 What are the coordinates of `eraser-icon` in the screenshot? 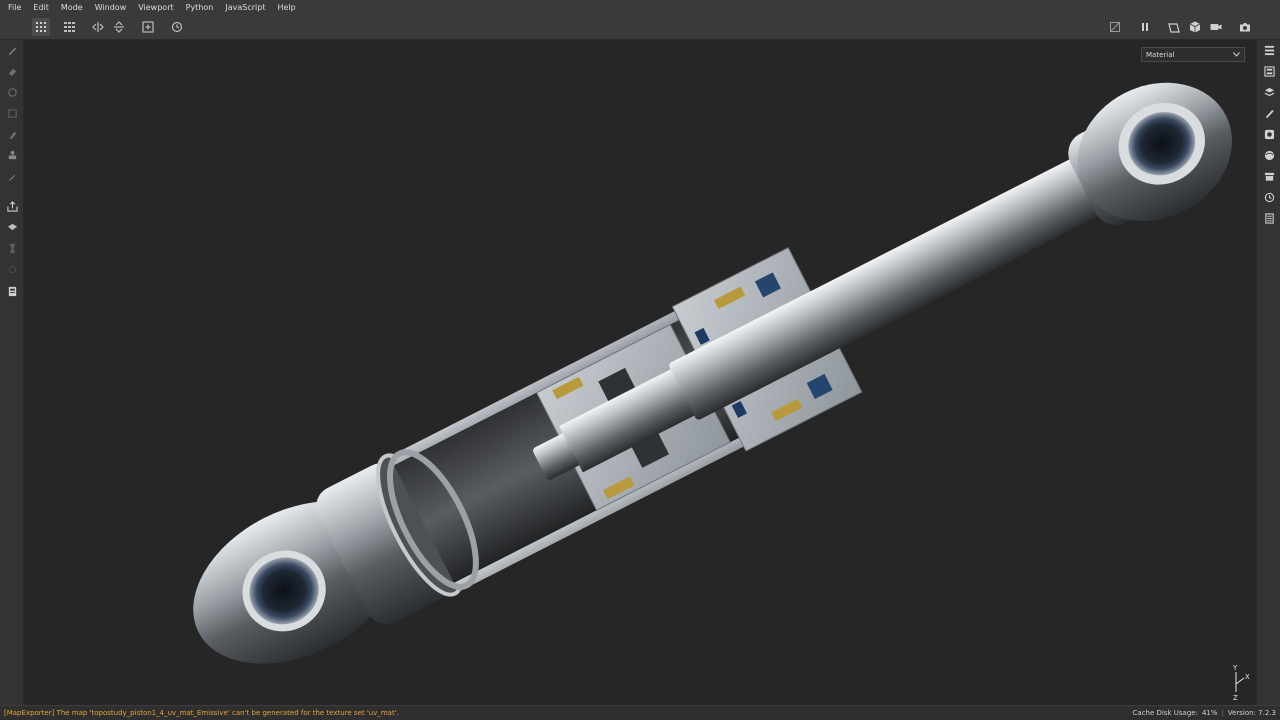 It's located at (12, 71).